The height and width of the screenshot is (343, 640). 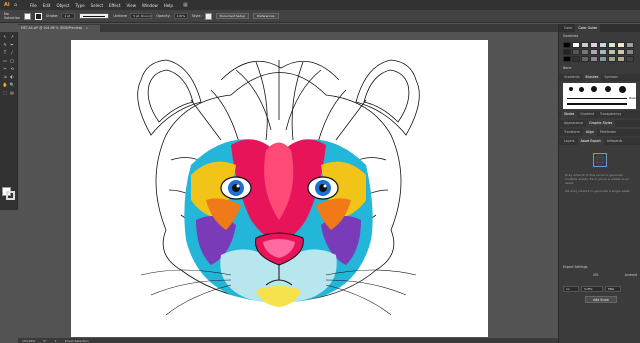 What do you see at coordinates (569, 141) in the screenshot?
I see `tab-layers: Layers` at bounding box center [569, 141].